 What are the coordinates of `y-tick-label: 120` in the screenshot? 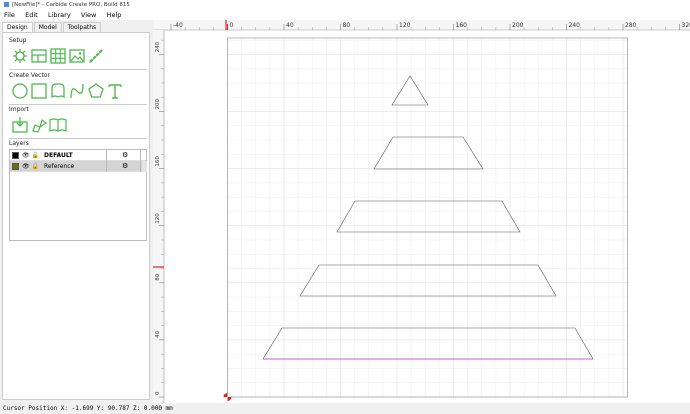 It's located at (158, 218).